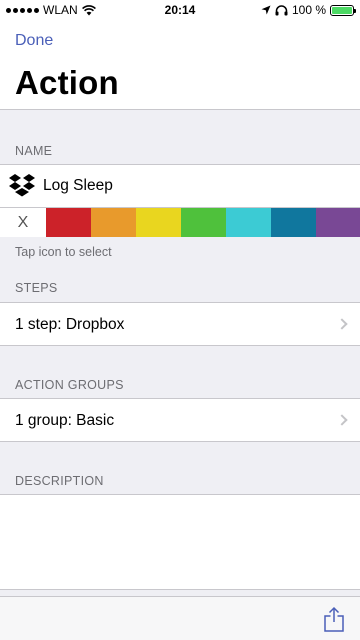  I want to click on groups-section-header: ACTION GROUPS, so click(69, 385).